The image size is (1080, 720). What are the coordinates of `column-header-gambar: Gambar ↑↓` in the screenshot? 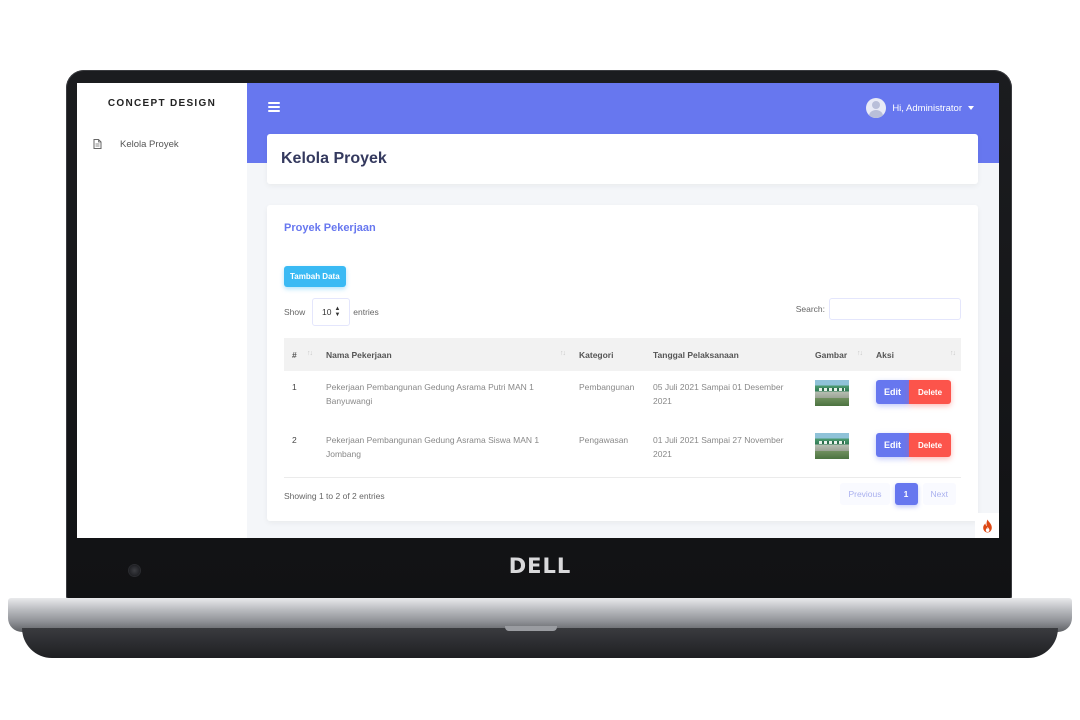 It's located at (837, 354).